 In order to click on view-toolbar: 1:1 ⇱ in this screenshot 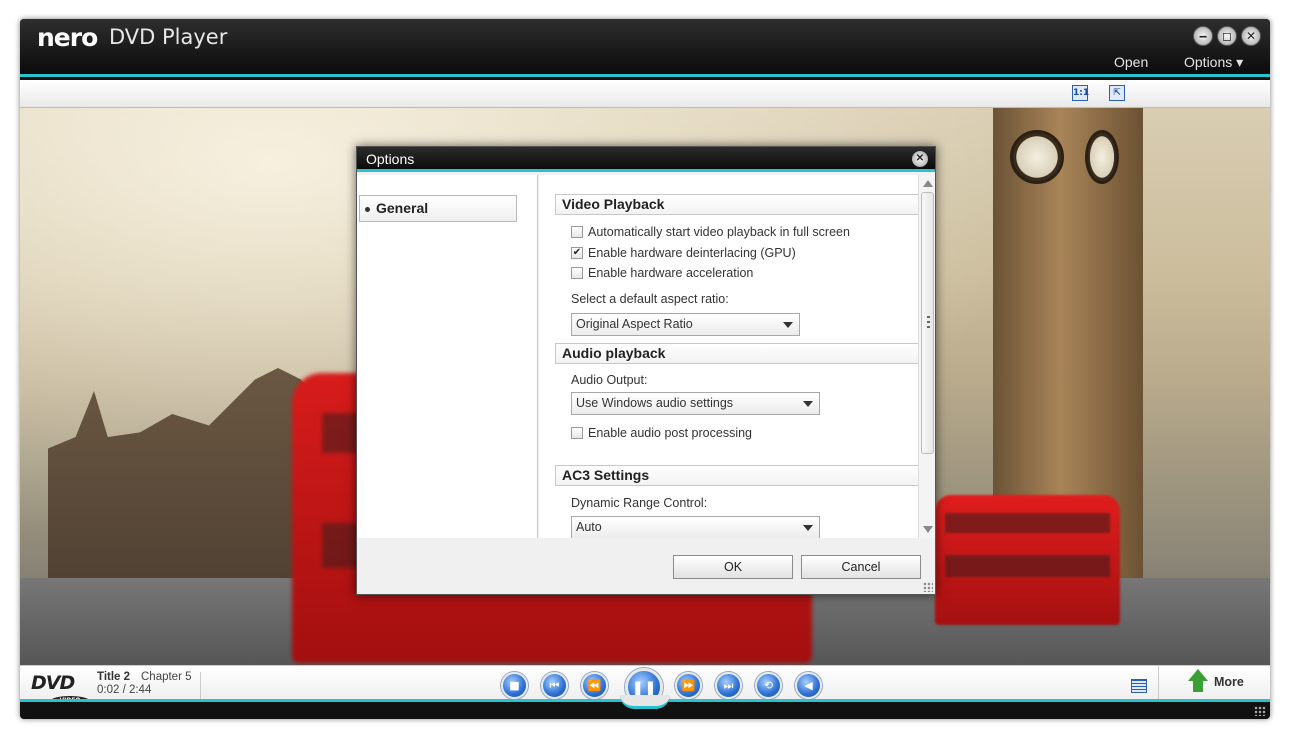, I will do `click(645, 94)`.